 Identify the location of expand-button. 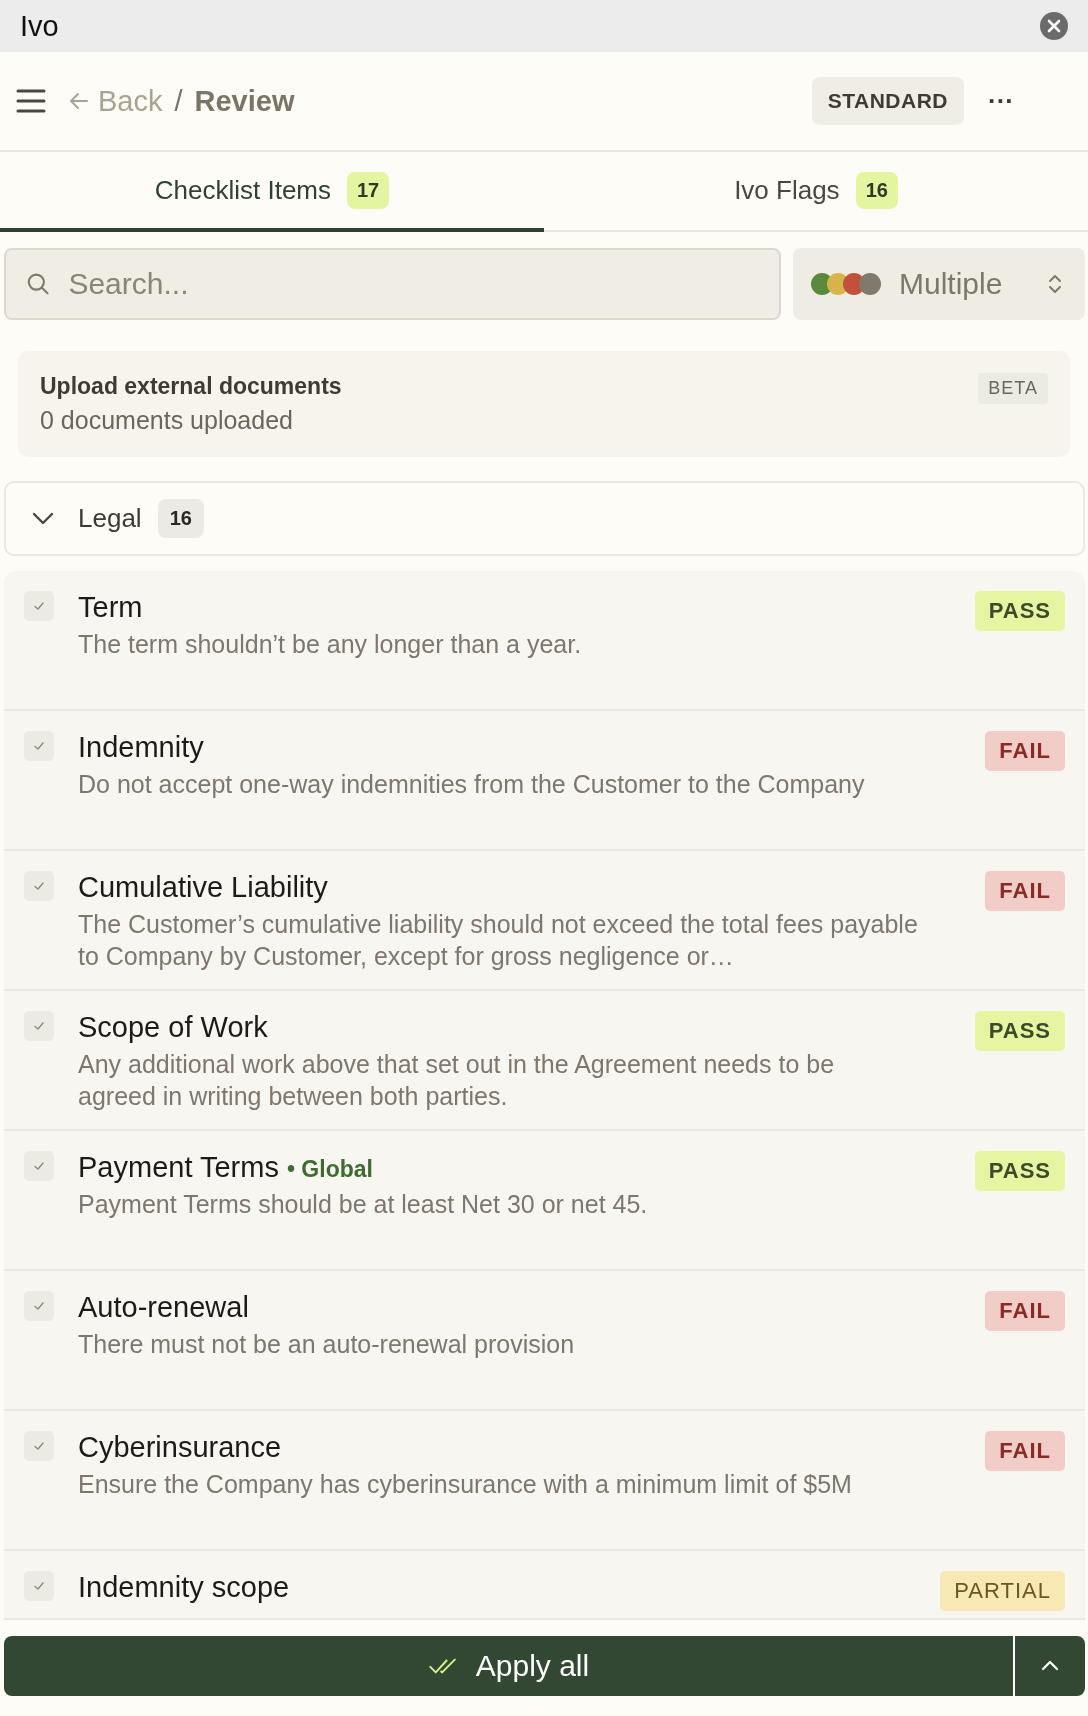
(1049, 1666).